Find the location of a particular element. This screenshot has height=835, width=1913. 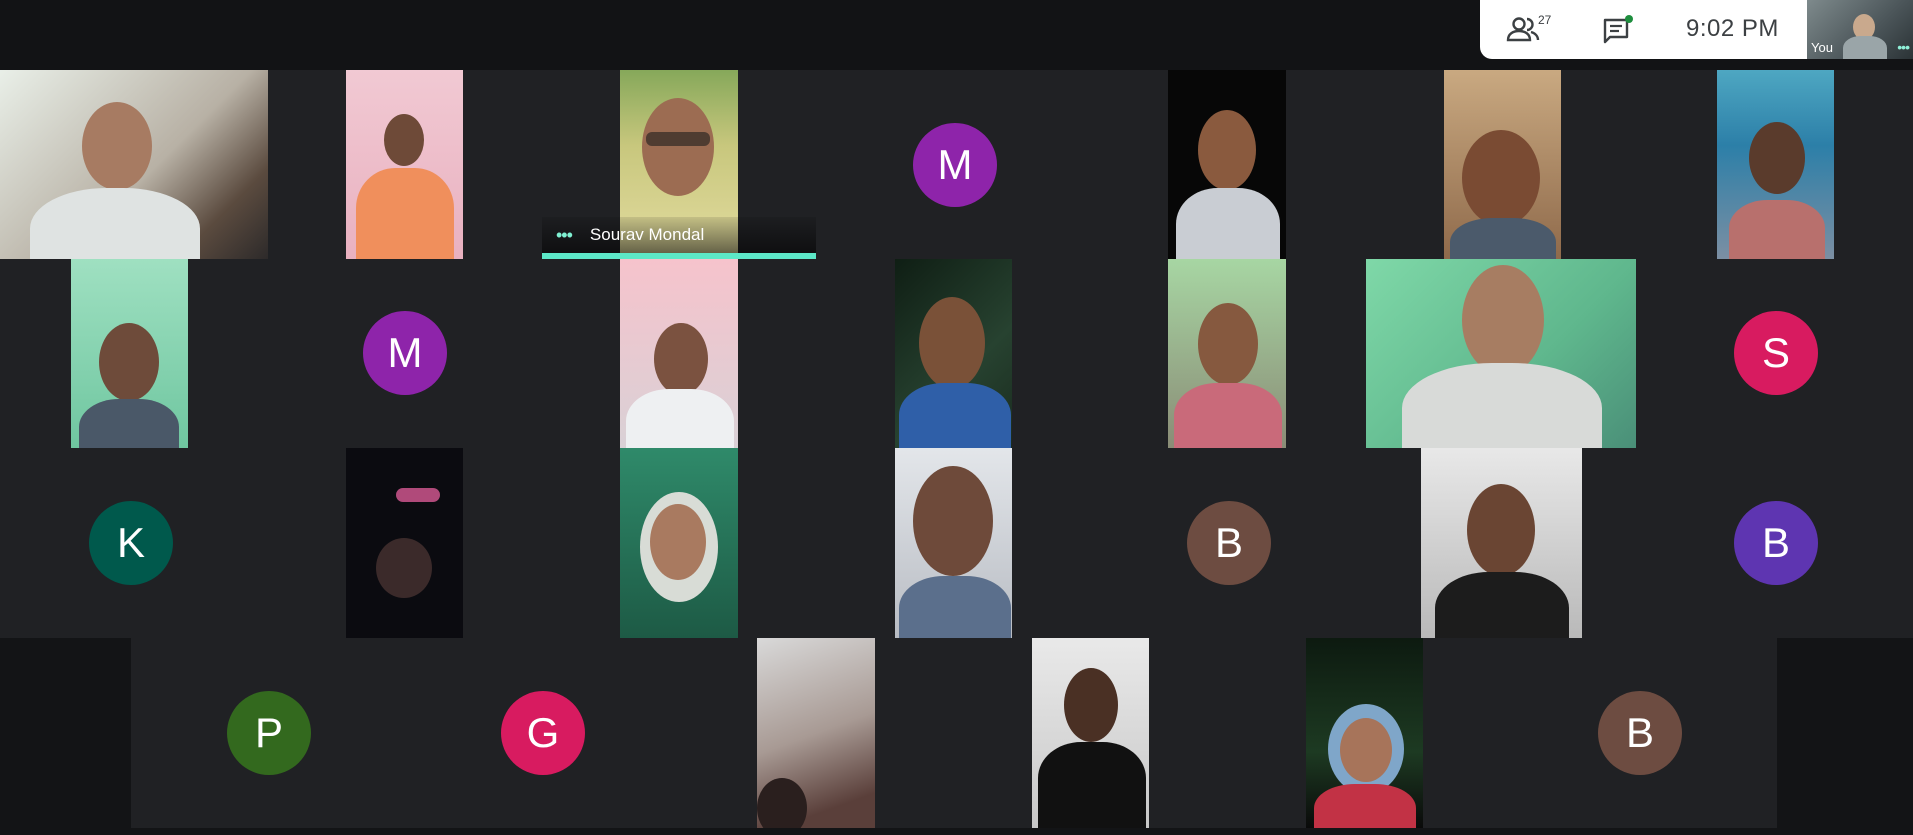

participant-avatar: G is located at coordinates (543, 733).